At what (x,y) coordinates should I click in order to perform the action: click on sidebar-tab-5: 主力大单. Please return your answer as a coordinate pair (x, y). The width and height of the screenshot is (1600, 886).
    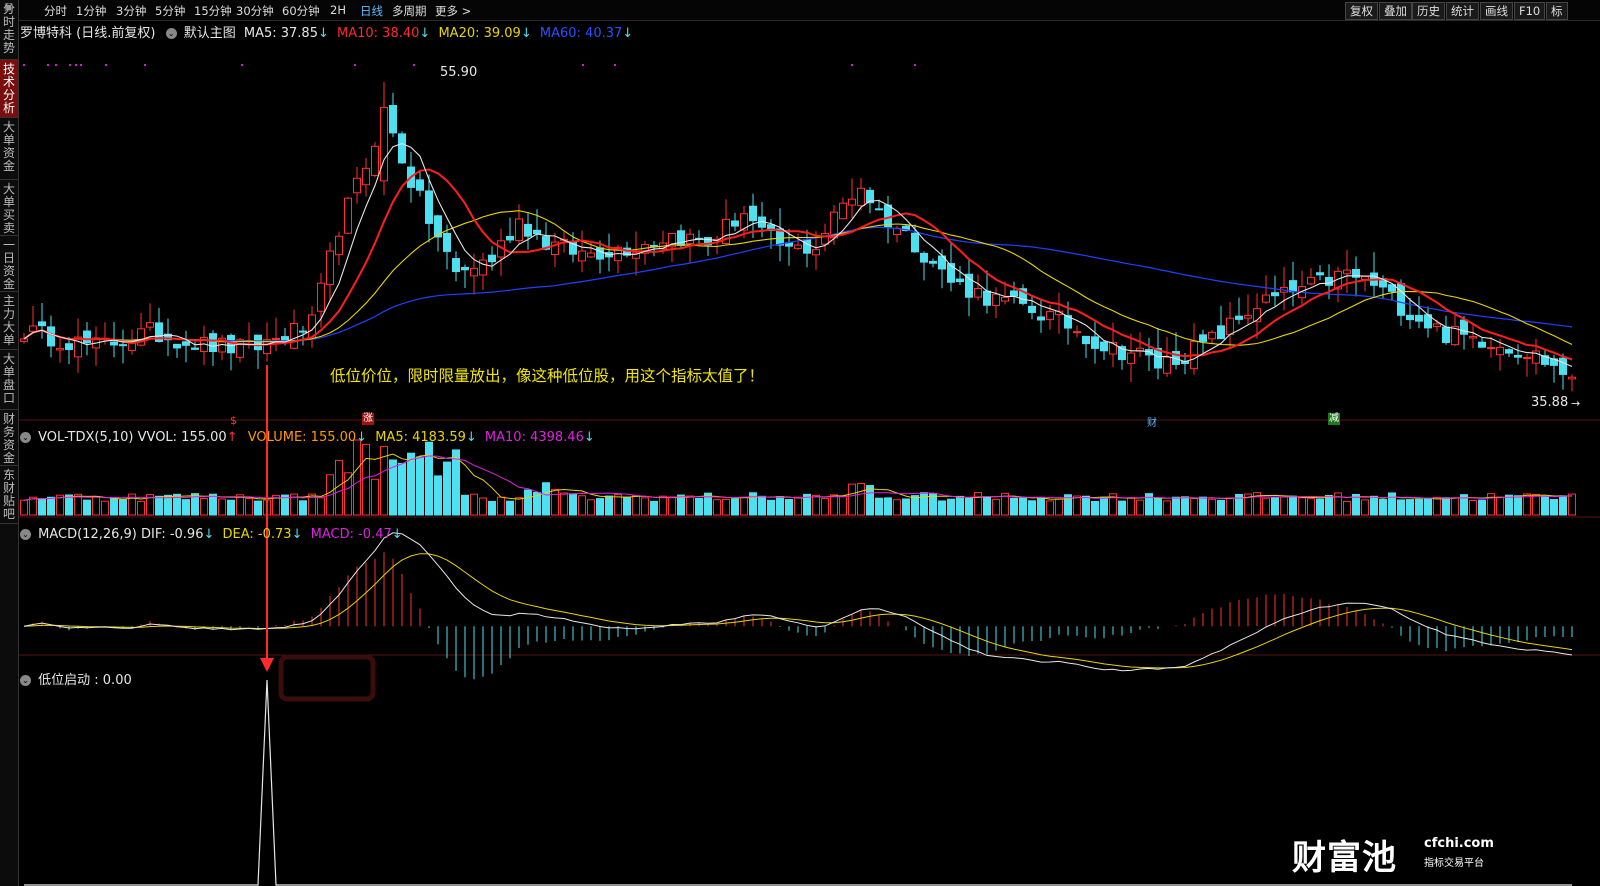
    Looking at the image, I should click on (9, 321).